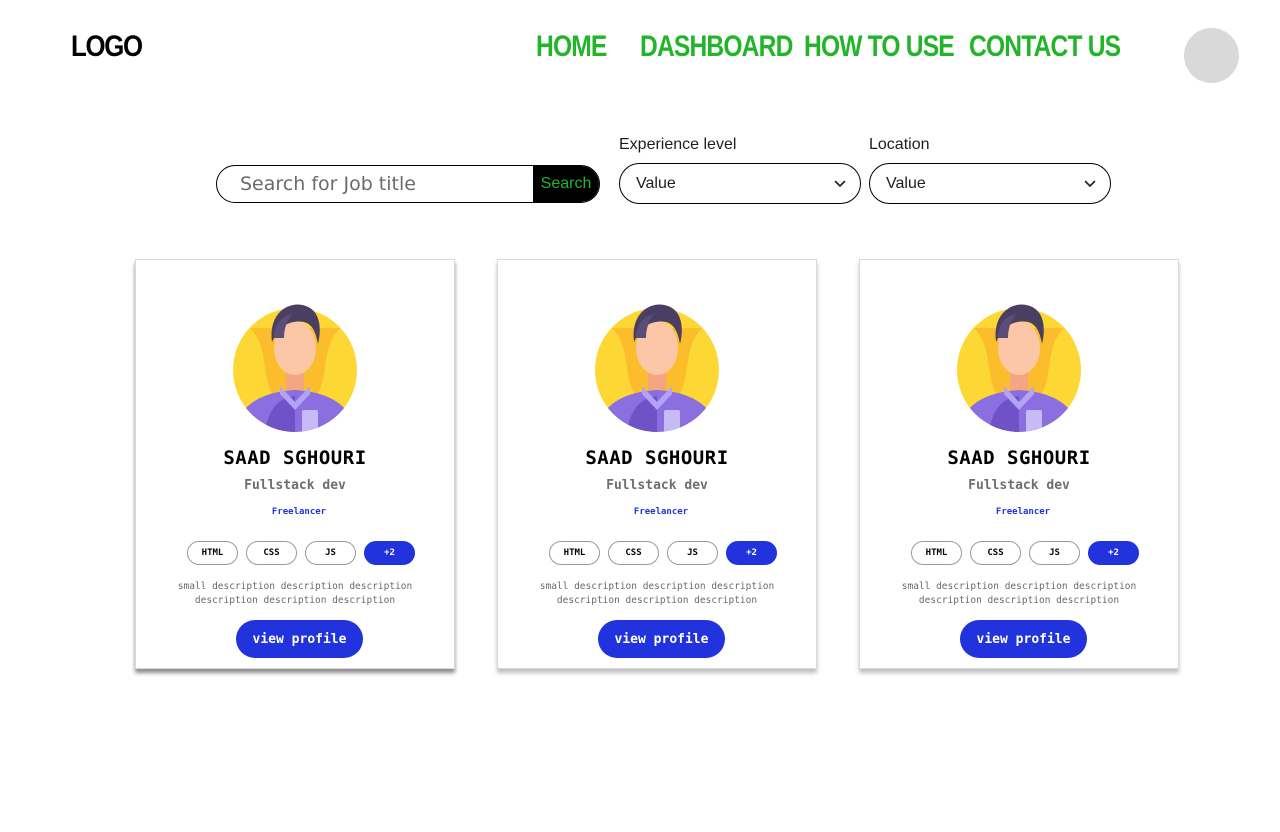 Image resolution: width=1280 pixels, height=832 pixels. What do you see at coordinates (740, 183) in the screenshot?
I see `experience-level-select: Value` at bounding box center [740, 183].